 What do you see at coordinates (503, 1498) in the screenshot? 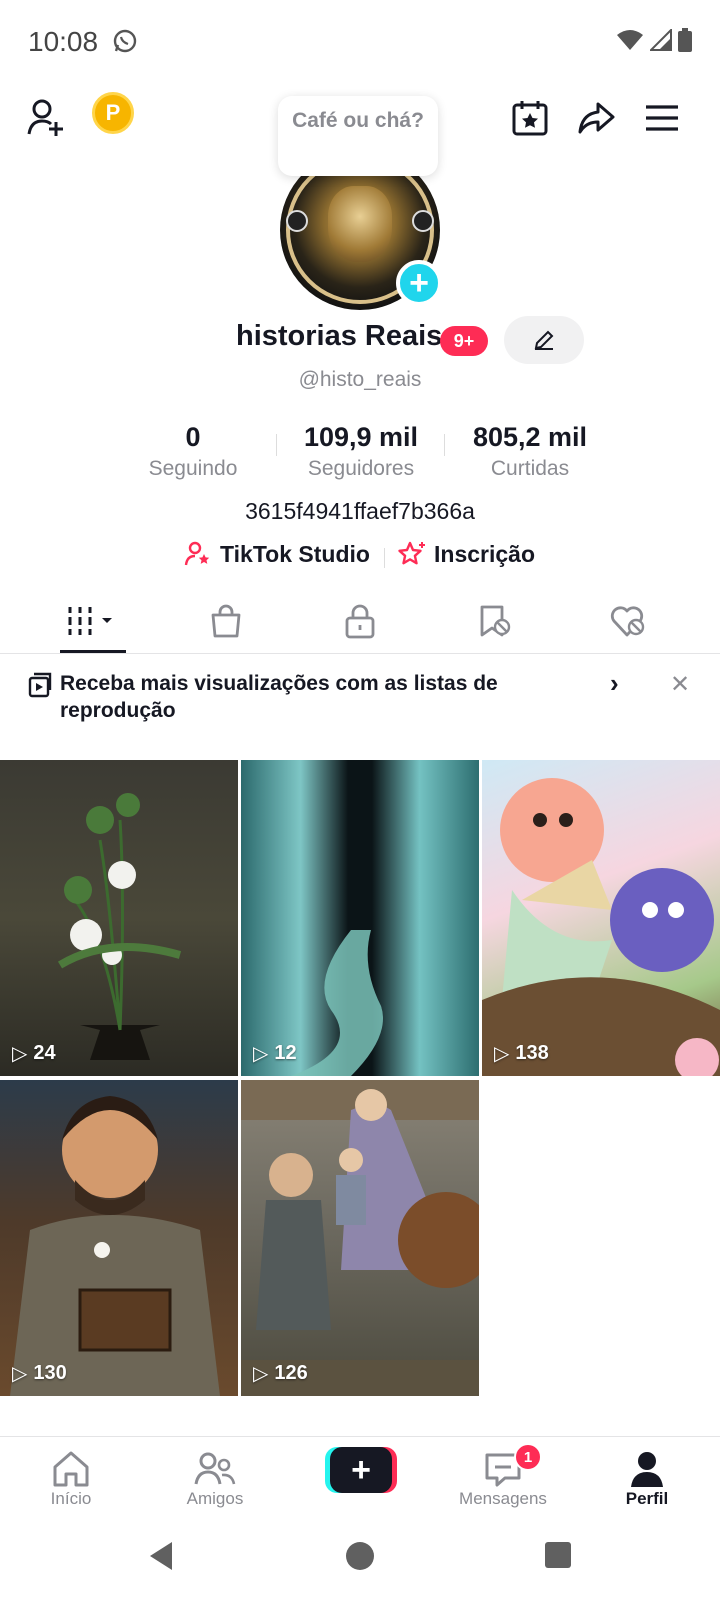
I see `nav-label: Mensagens` at bounding box center [503, 1498].